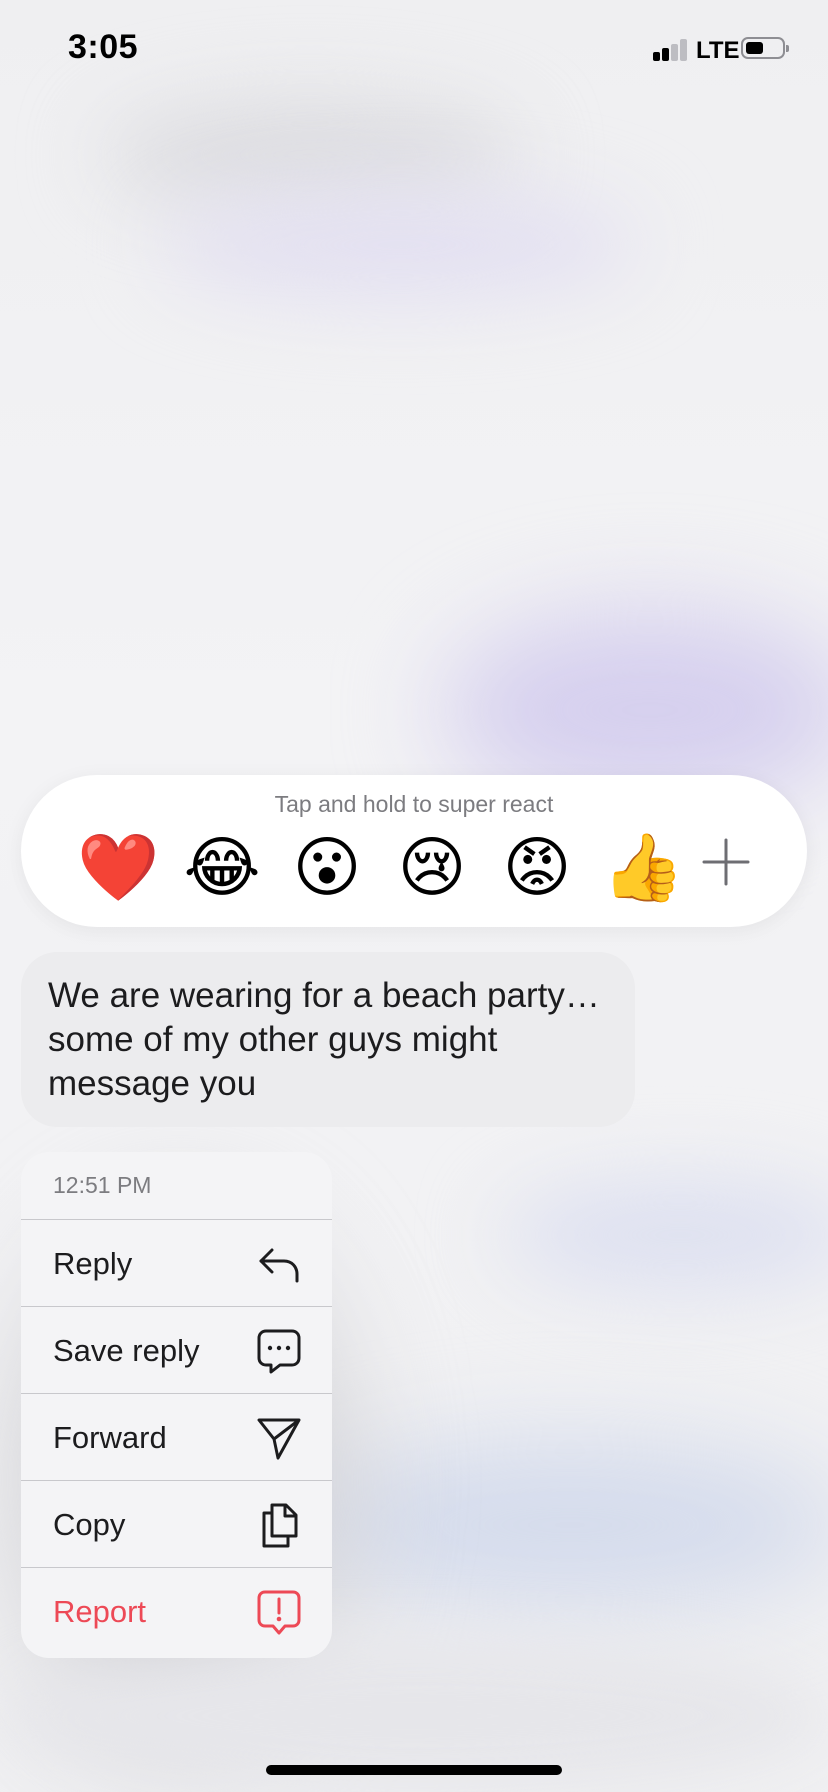 This screenshot has width=828, height=1792. What do you see at coordinates (414, 50) in the screenshot?
I see `status-bar: 3:05 LTE` at bounding box center [414, 50].